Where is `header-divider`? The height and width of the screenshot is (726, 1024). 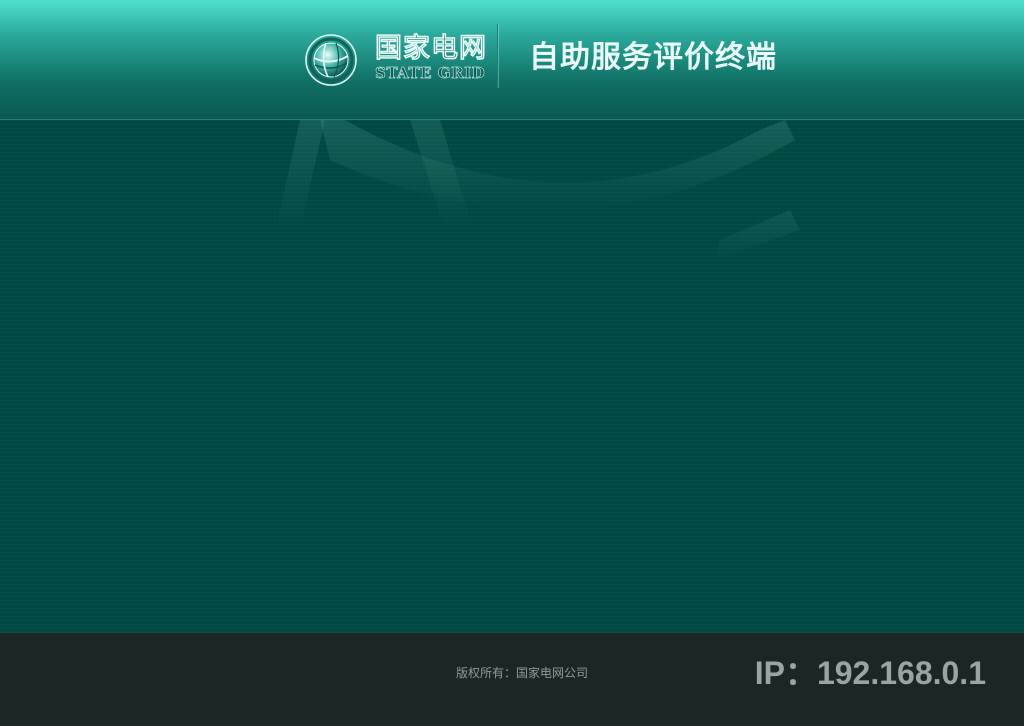 header-divider is located at coordinates (497, 56).